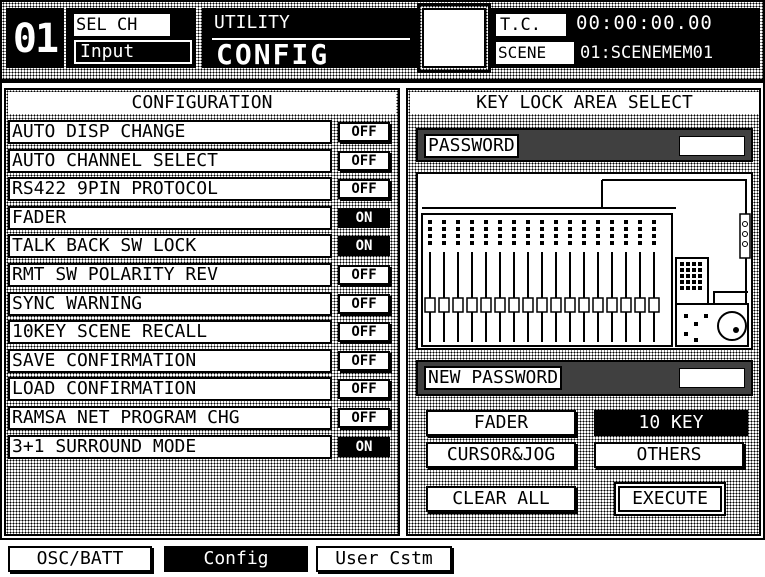 This screenshot has width=765, height=577. I want to click on fader-button: FADER, so click(501, 423).